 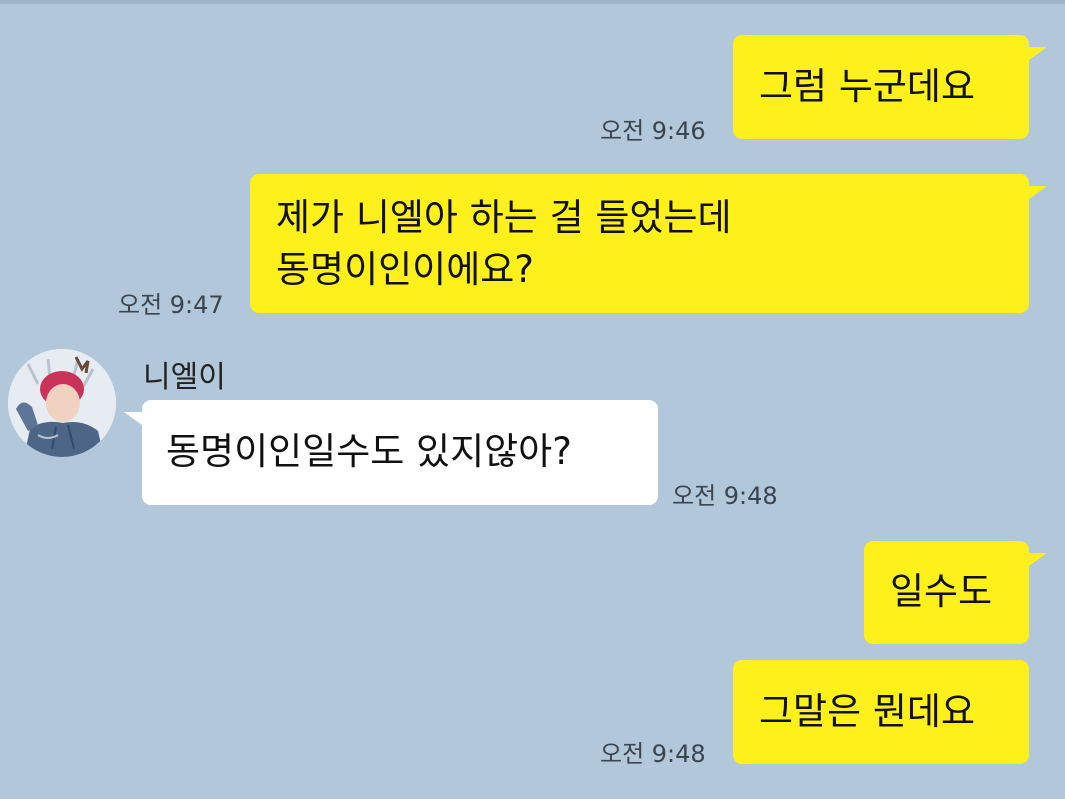 What do you see at coordinates (405, 269) in the screenshot?
I see `message-text: 동명이인이에요?` at bounding box center [405, 269].